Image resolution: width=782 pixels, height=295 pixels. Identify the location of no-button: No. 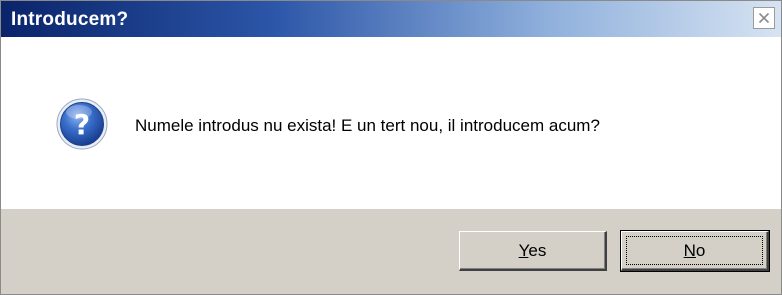
(695, 251).